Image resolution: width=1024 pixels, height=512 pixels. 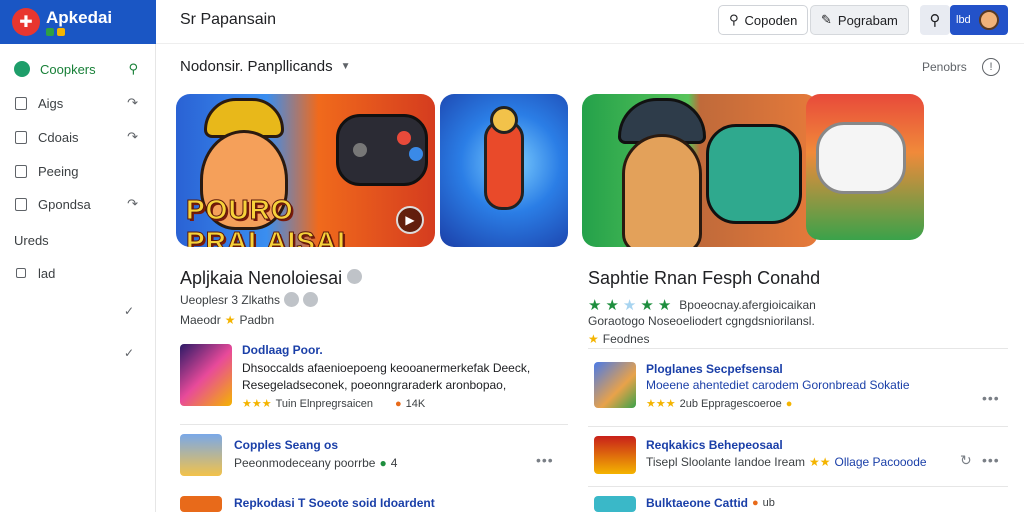 What do you see at coordinates (504, 170) in the screenshot?
I see `featured-banner-small` at bounding box center [504, 170].